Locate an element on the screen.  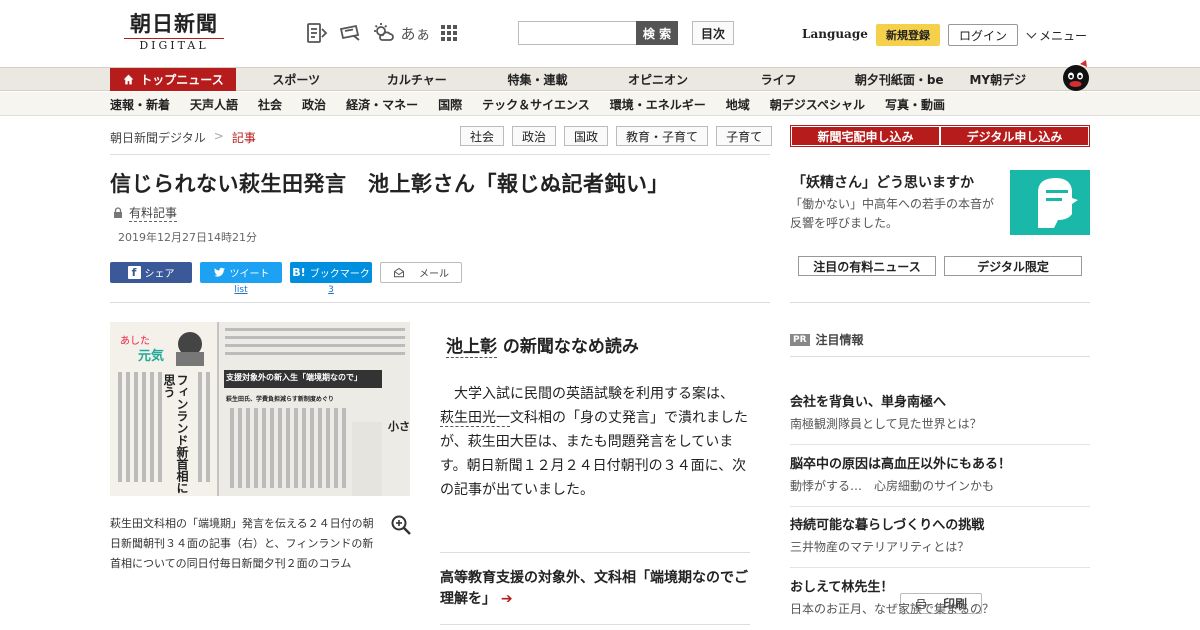
hatena-icon: B! is located at coordinates (299, 272).